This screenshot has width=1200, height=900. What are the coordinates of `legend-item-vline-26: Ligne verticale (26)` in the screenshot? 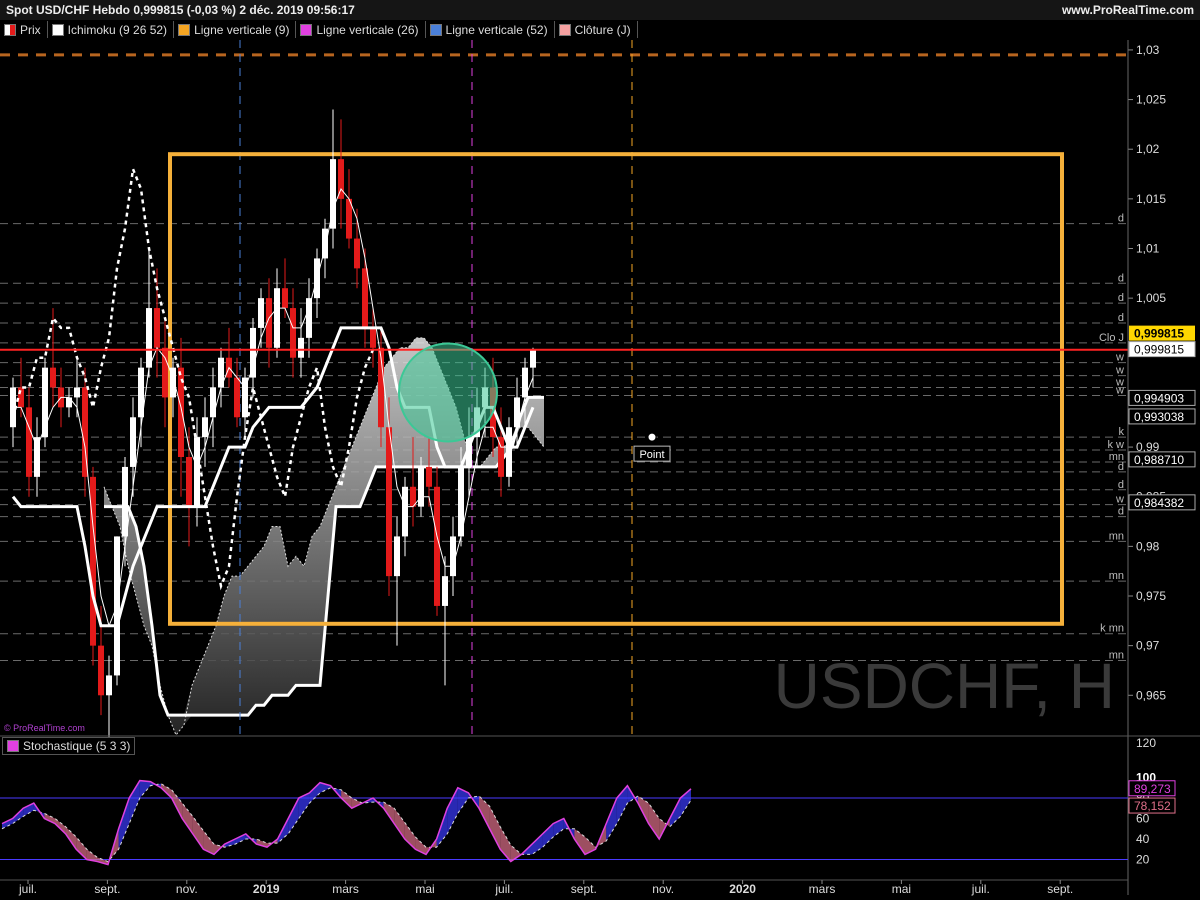 It's located at (361, 29).